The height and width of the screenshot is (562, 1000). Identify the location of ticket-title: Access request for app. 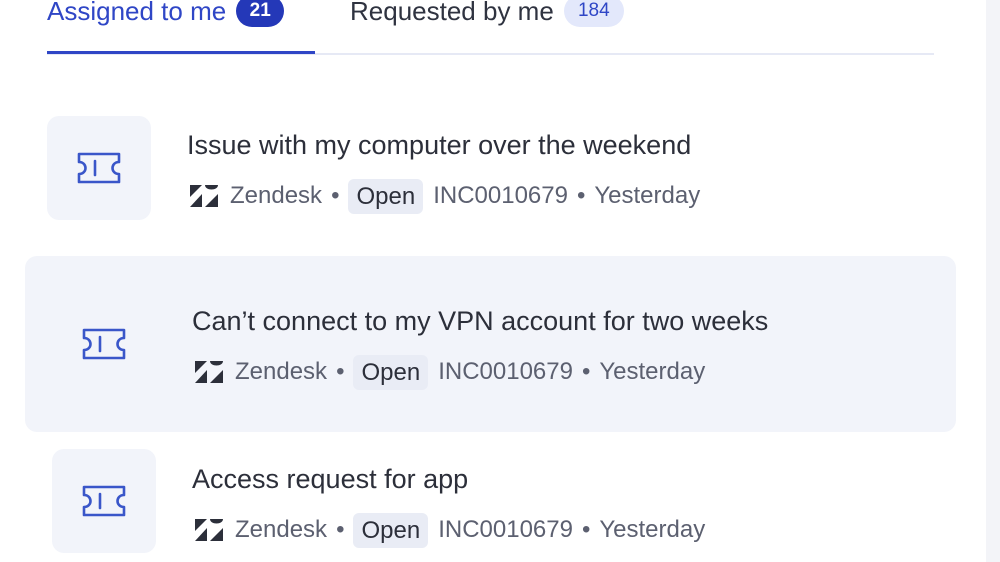
(330, 479).